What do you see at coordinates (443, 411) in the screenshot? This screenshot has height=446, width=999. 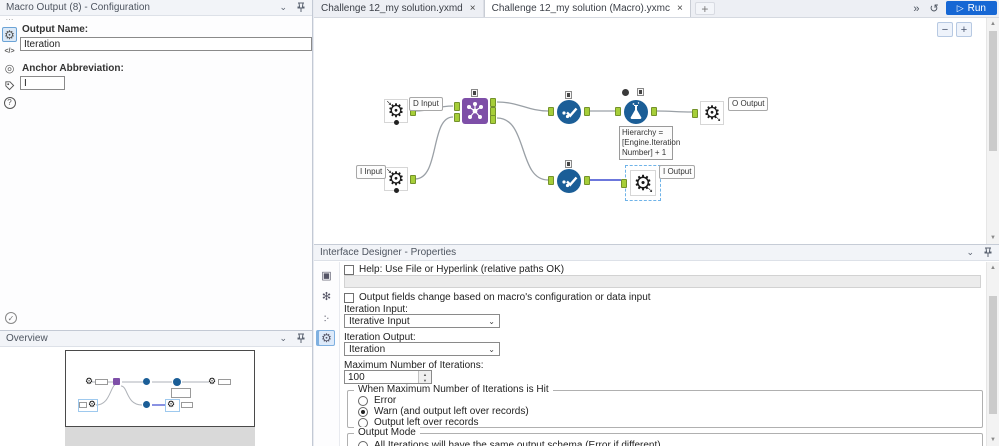 I see `radio-warn: Warn (and output left over records)` at bounding box center [443, 411].